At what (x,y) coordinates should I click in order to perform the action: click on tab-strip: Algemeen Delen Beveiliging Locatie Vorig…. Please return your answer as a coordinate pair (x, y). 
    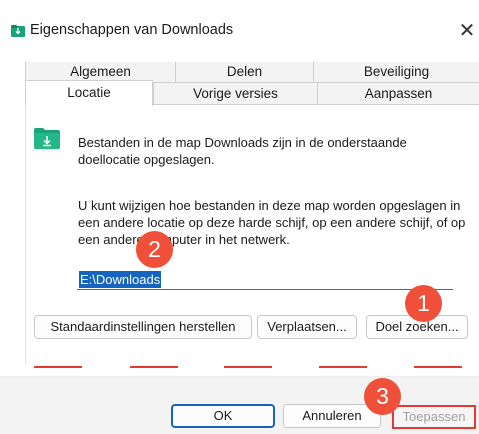
    Looking at the image, I should click on (239, 79).